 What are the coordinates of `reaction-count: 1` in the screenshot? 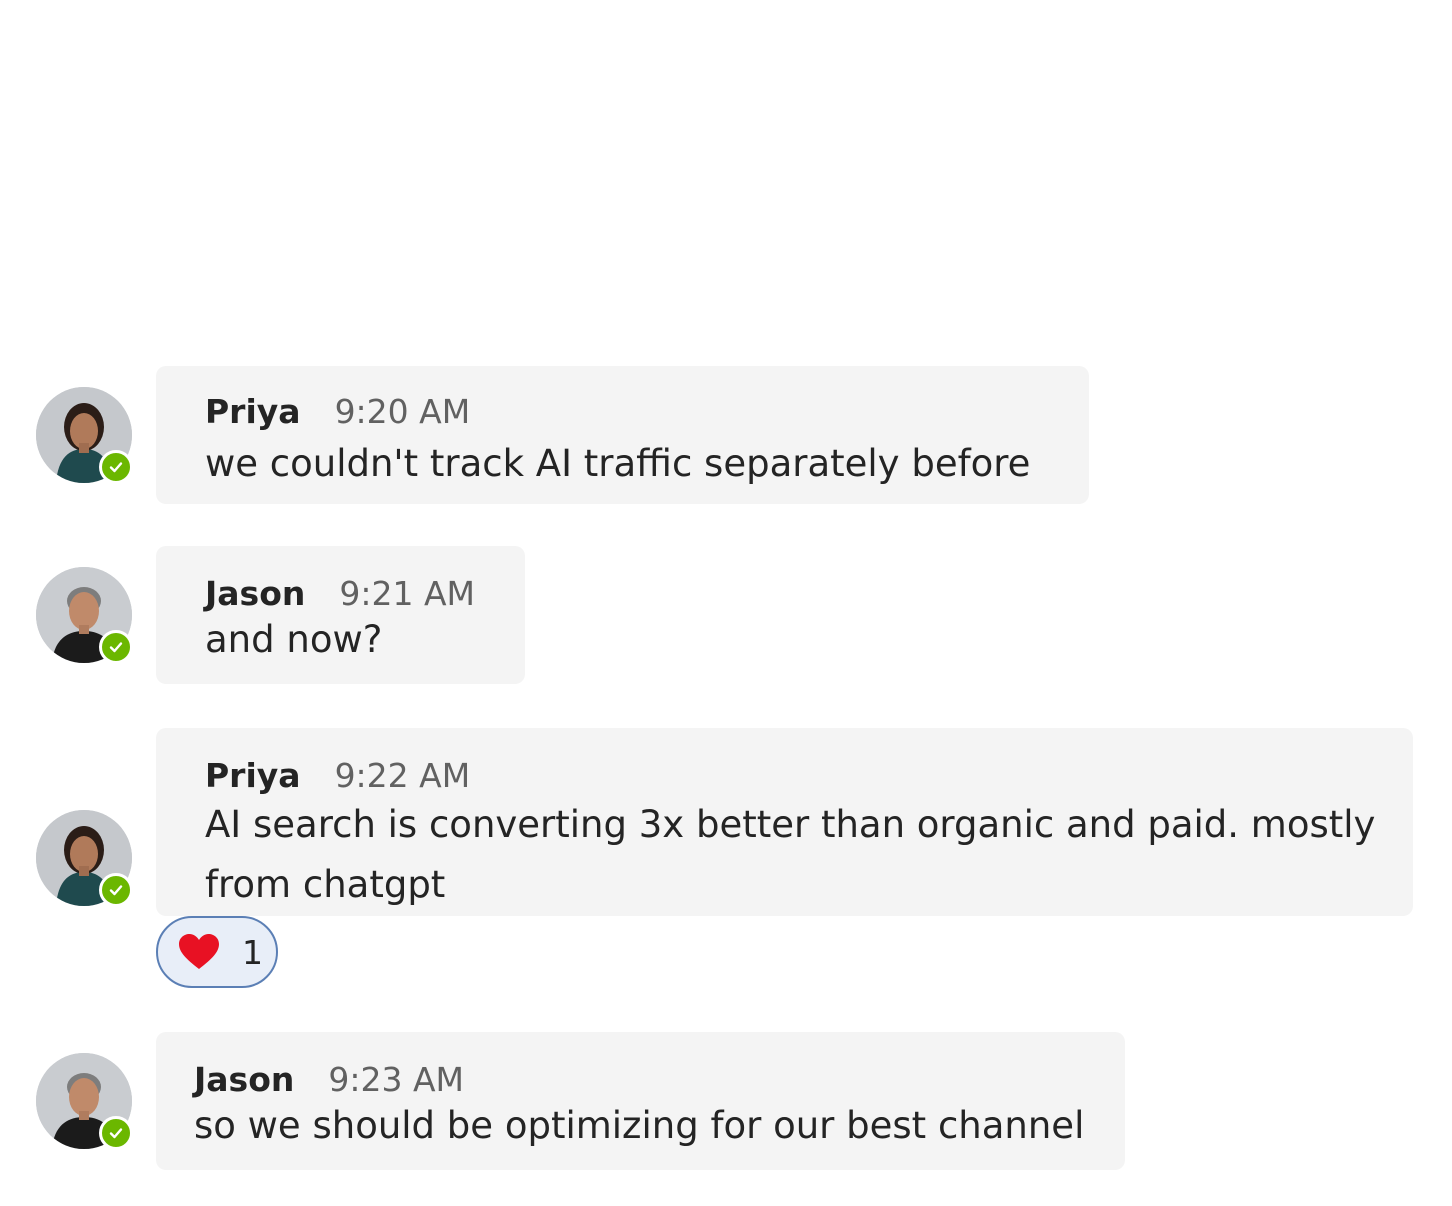 It's located at (252, 952).